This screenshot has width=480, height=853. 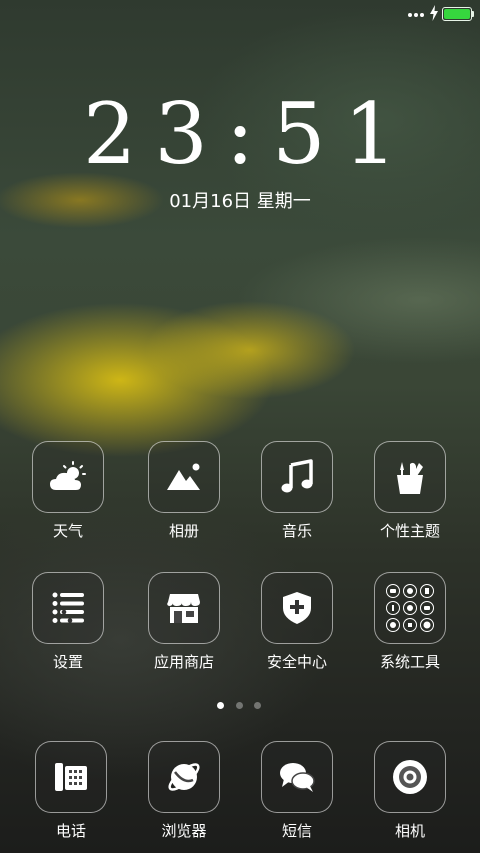 I want to click on charging-bolt-icon, so click(x=434, y=13).